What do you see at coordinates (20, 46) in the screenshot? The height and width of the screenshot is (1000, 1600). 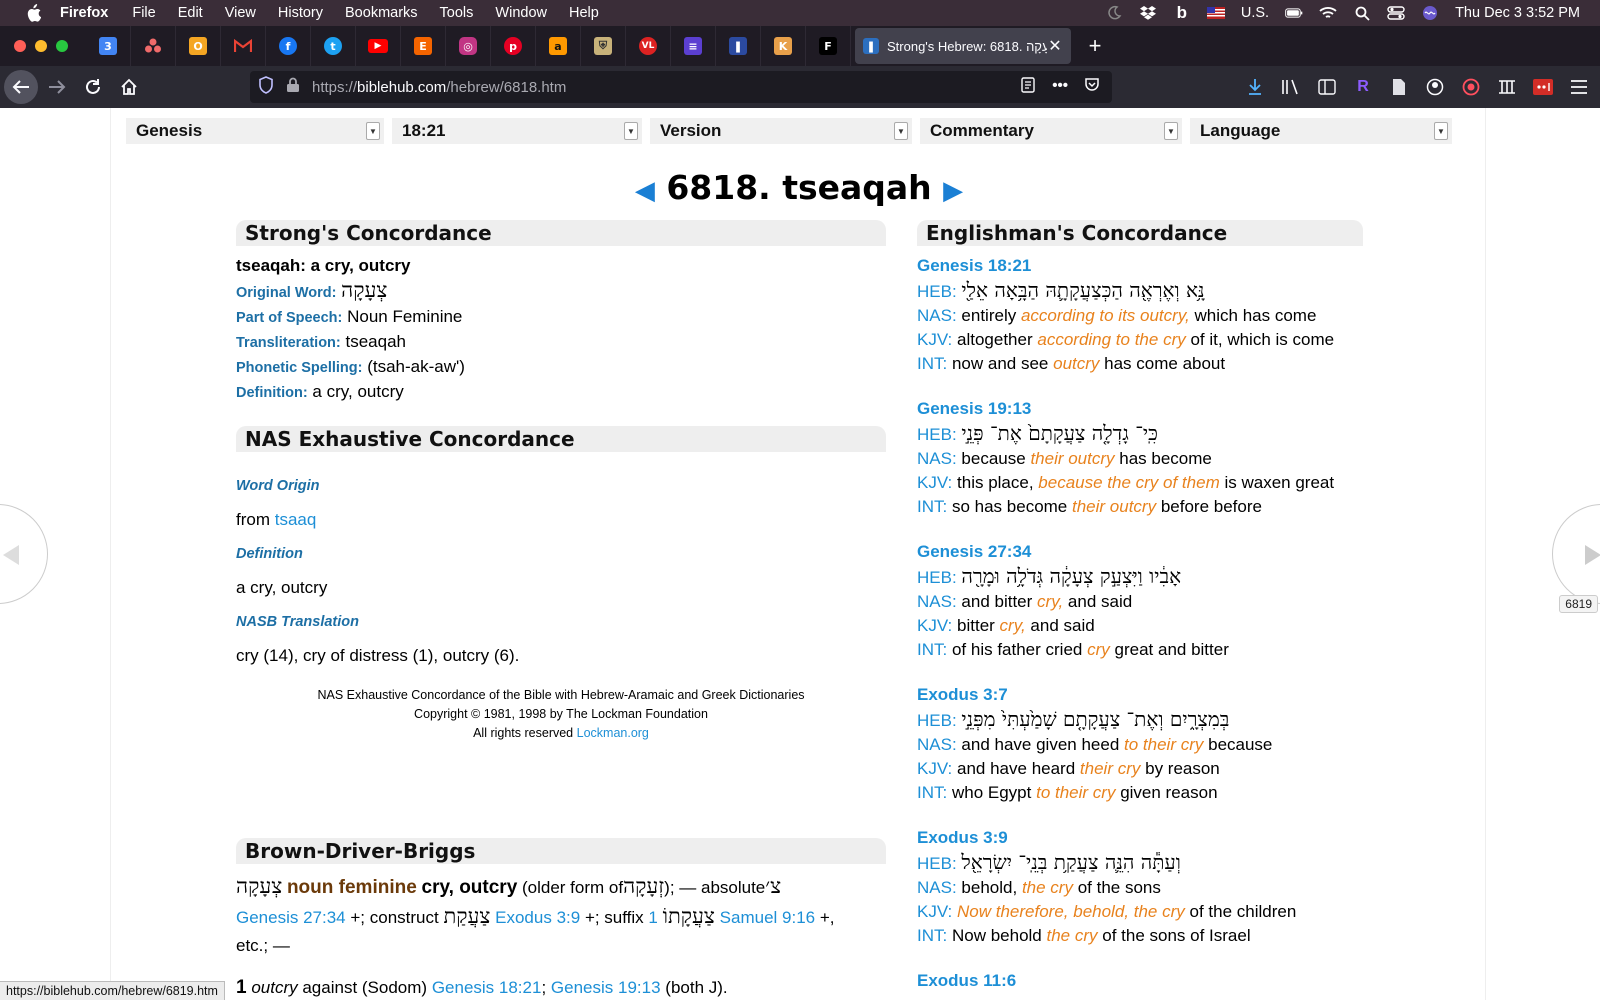 I see `close-window-button` at bounding box center [20, 46].